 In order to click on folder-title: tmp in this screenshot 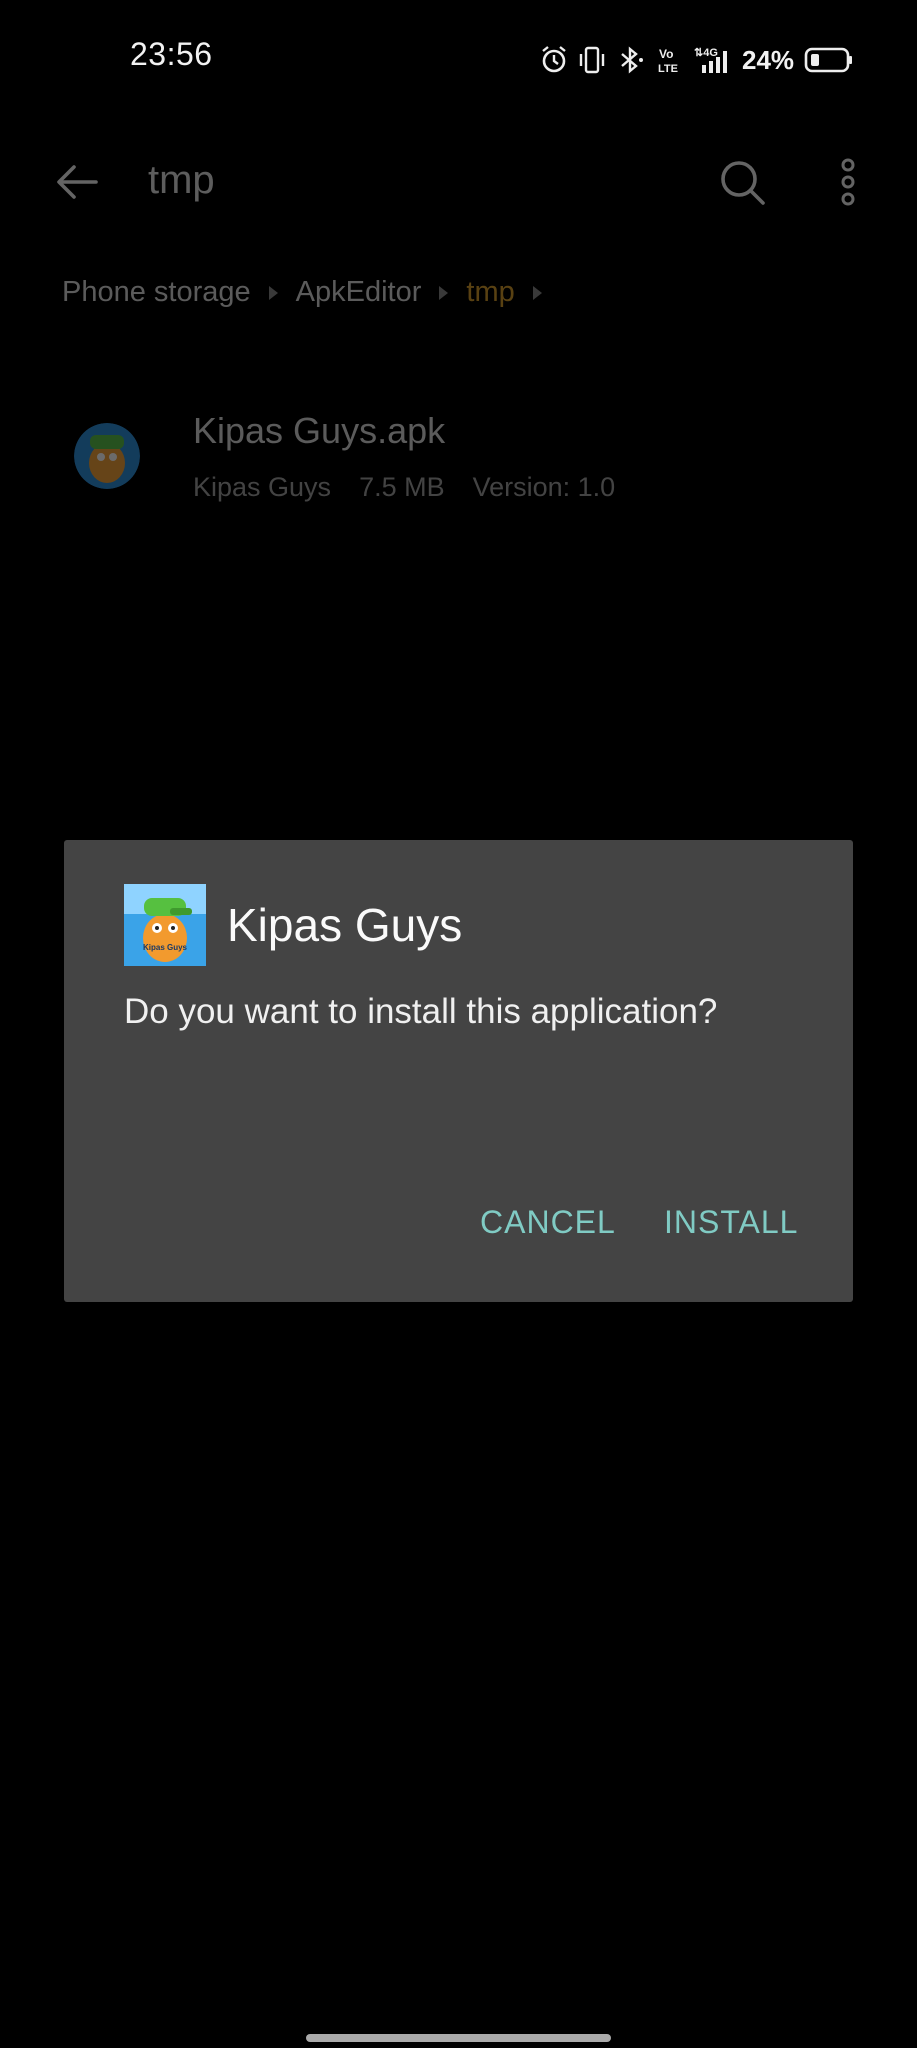, I will do `click(181, 180)`.